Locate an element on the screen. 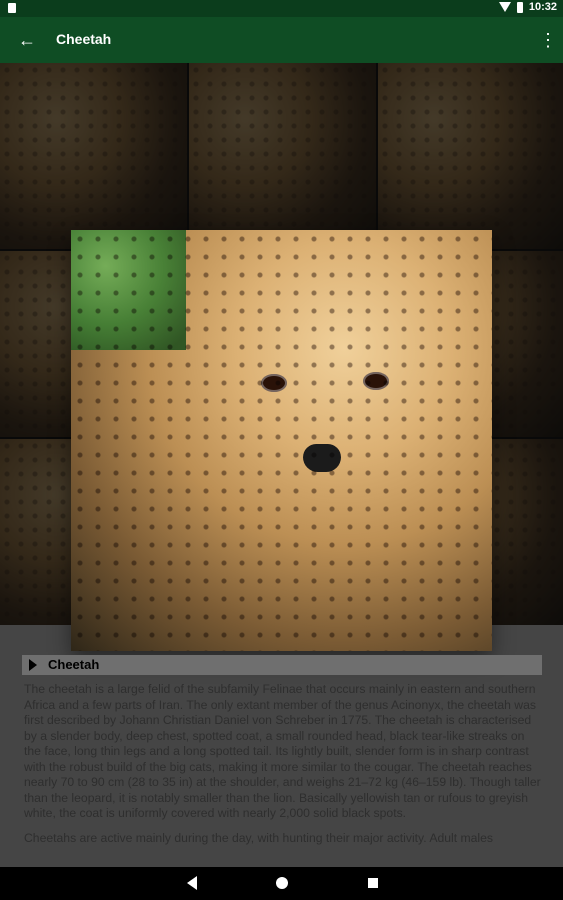 This screenshot has width=563, height=900. arrow-left-icon: ← is located at coordinates (27, 40).